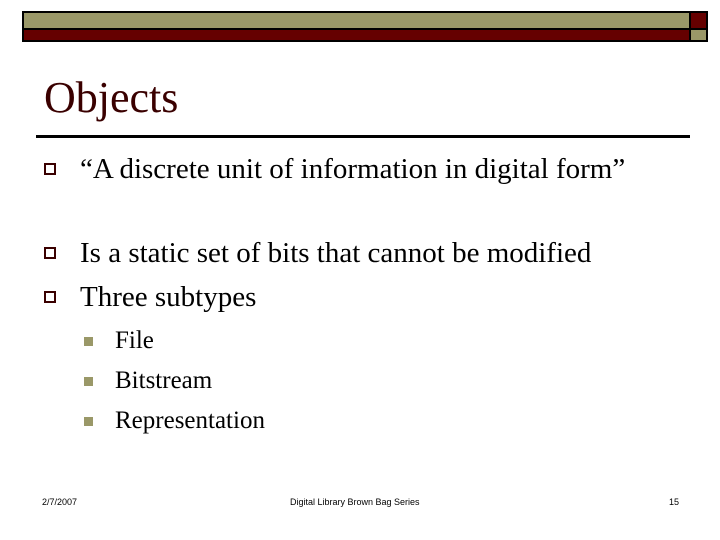 The image size is (720, 540). I want to click on bullet-item: Three subtypes, so click(362, 297).